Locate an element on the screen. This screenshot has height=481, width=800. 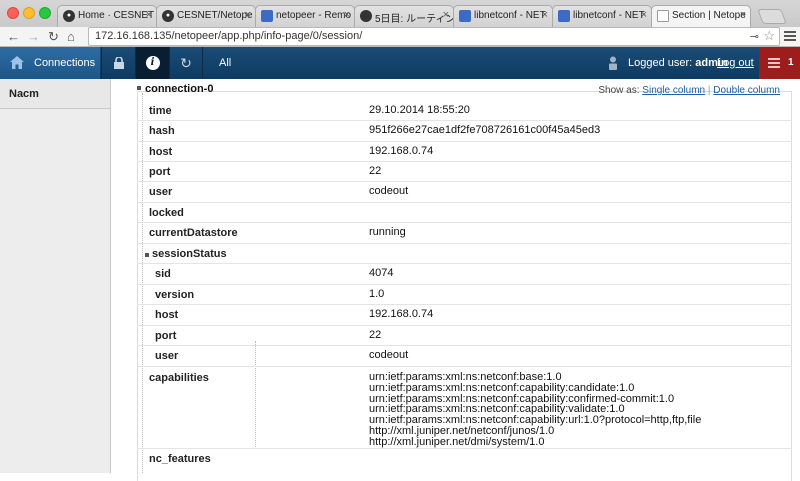
list-icon is located at coordinates (774, 64).